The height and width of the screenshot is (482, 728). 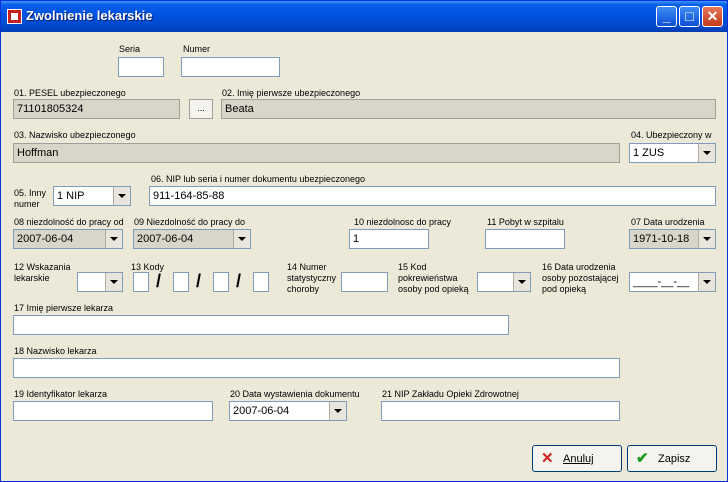 What do you see at coordinates (113, 411) in the screenshot?
I see `lek-id-input` at bounding box center [113, 411].